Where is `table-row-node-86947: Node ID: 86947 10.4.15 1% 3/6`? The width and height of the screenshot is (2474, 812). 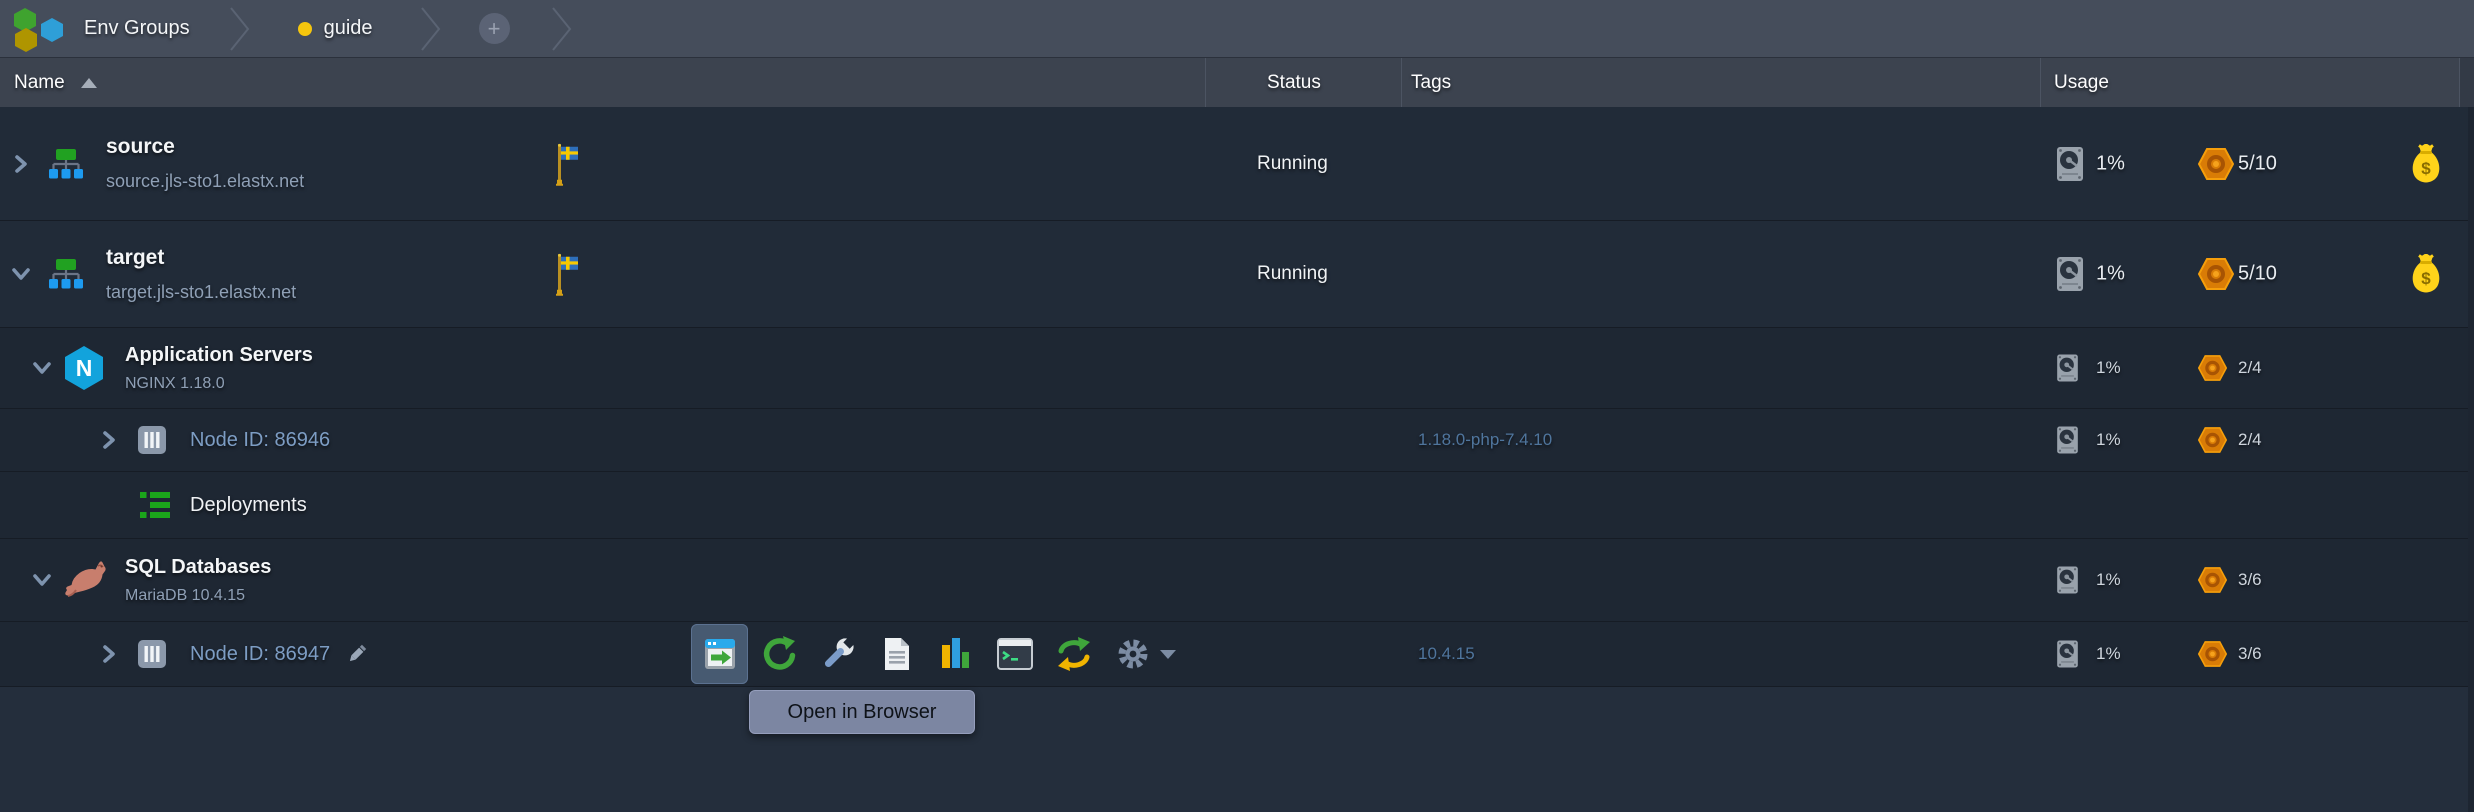
table-row-node-86947: Node ID: 86947 10.4.15 1% 3/6 is located at coordinates (1237, 654).